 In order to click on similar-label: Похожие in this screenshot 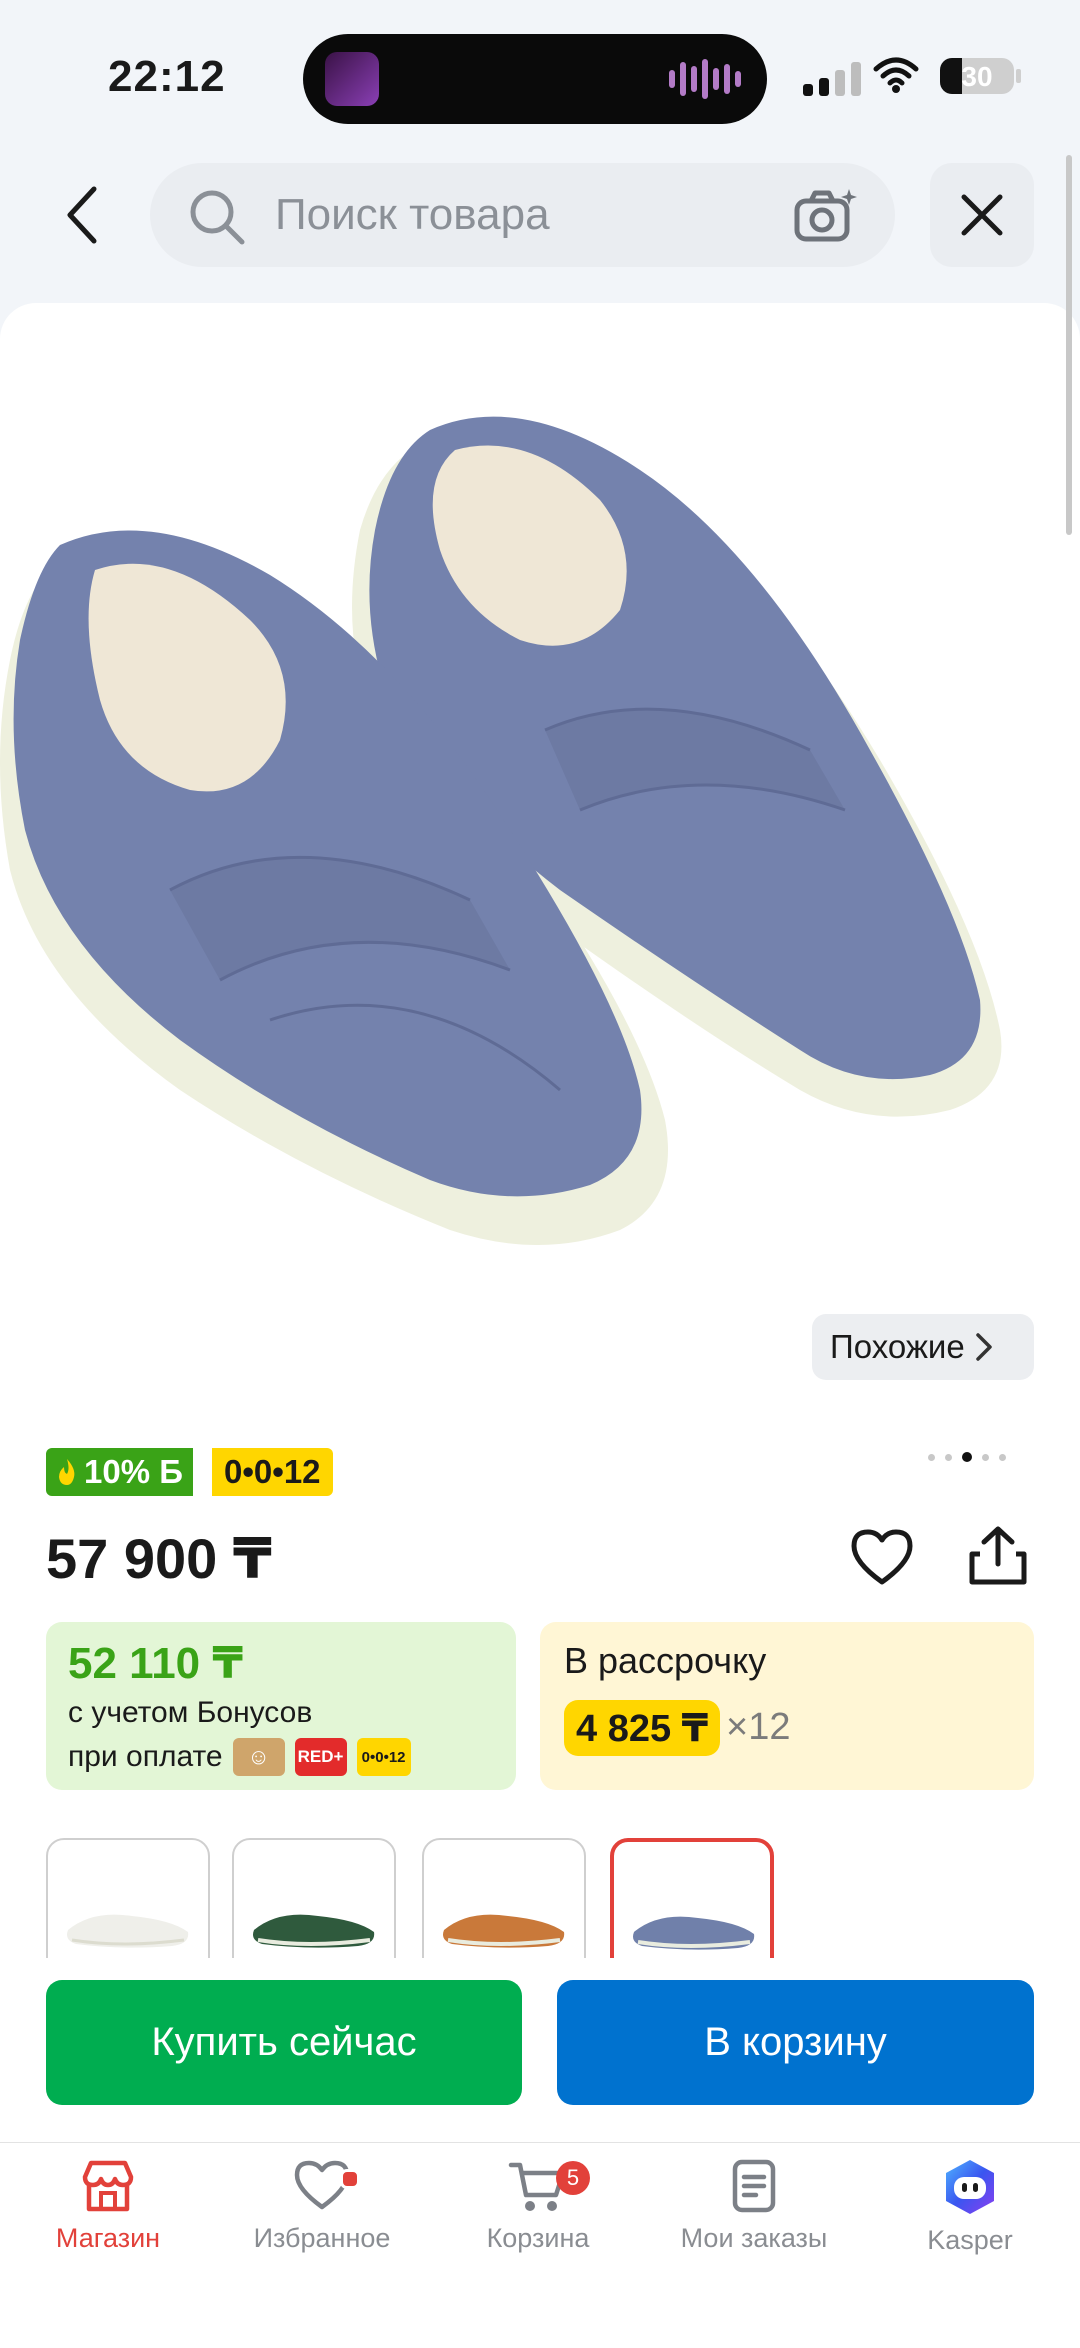, I will do `click(897, 1346)`.